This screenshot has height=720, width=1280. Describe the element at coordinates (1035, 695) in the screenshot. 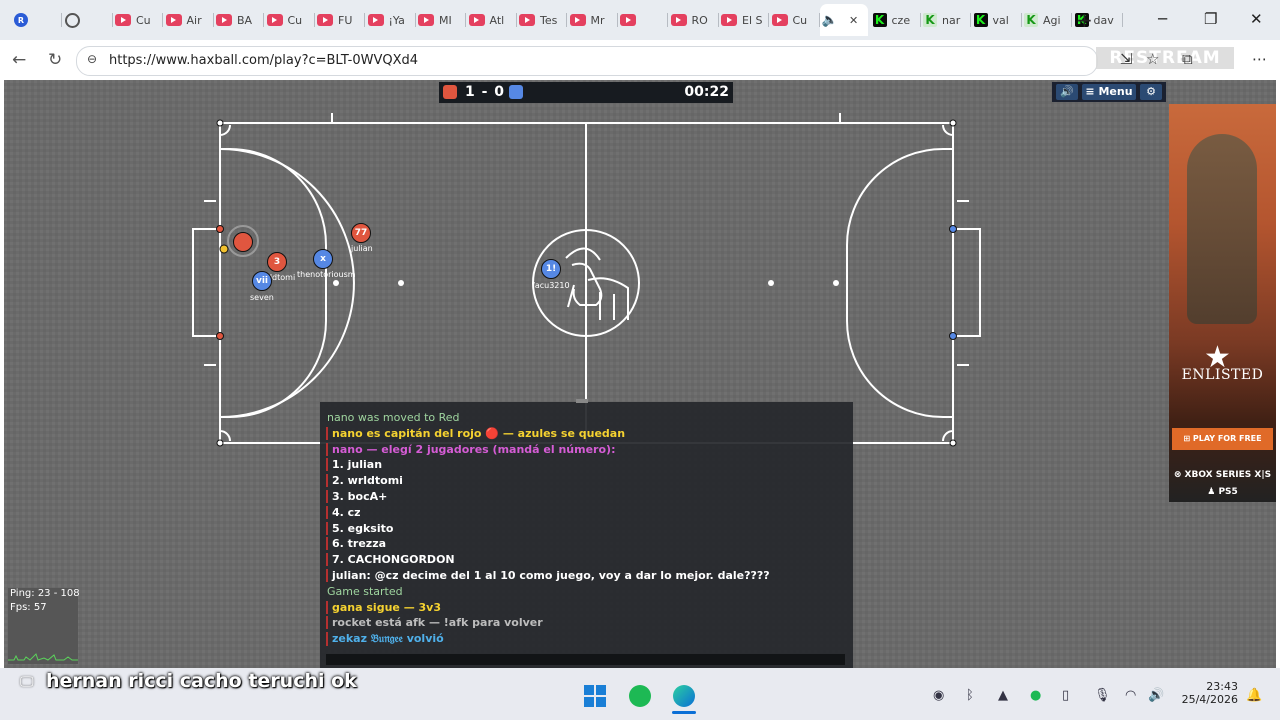

I see `spotify-tray-icon: ●` at that location.